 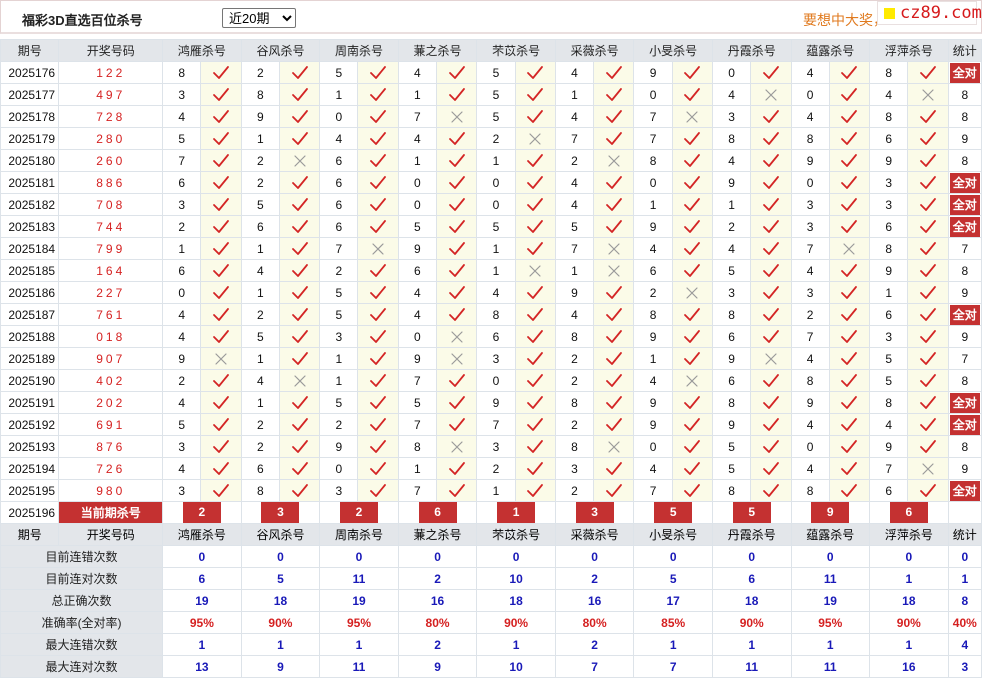 I want to click on current-kill-cell: 5, so click(x=751, y=512).